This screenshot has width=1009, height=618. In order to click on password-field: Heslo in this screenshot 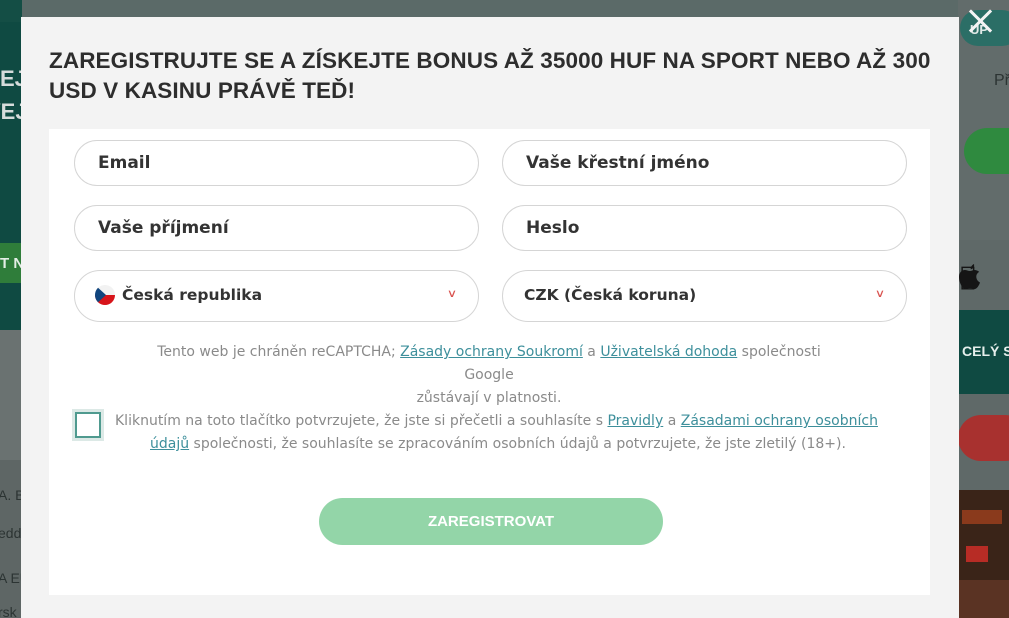, I will do `click(704, 228)`.